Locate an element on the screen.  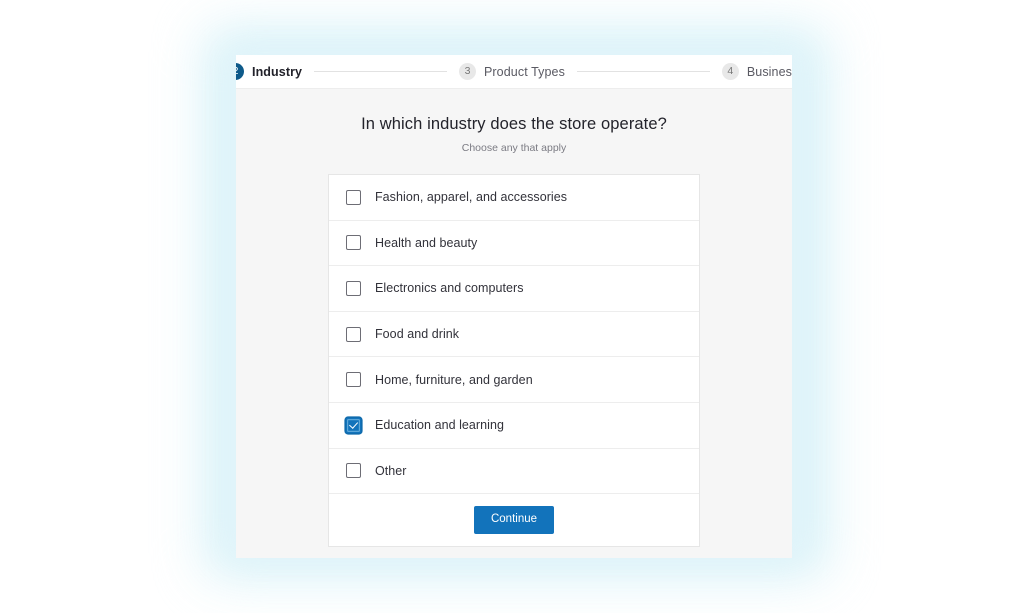
list-item-label: Fashion, apparel, and accessories is located at coordinates (471, 197).